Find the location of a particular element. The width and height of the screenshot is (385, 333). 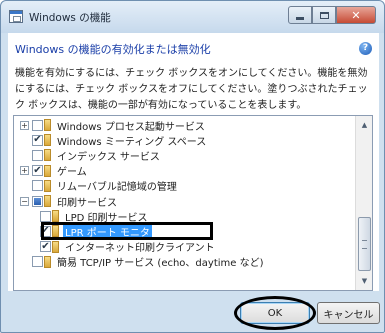

scroll-down-arrow-icon: ▼ is located at coordinates (364, 281).